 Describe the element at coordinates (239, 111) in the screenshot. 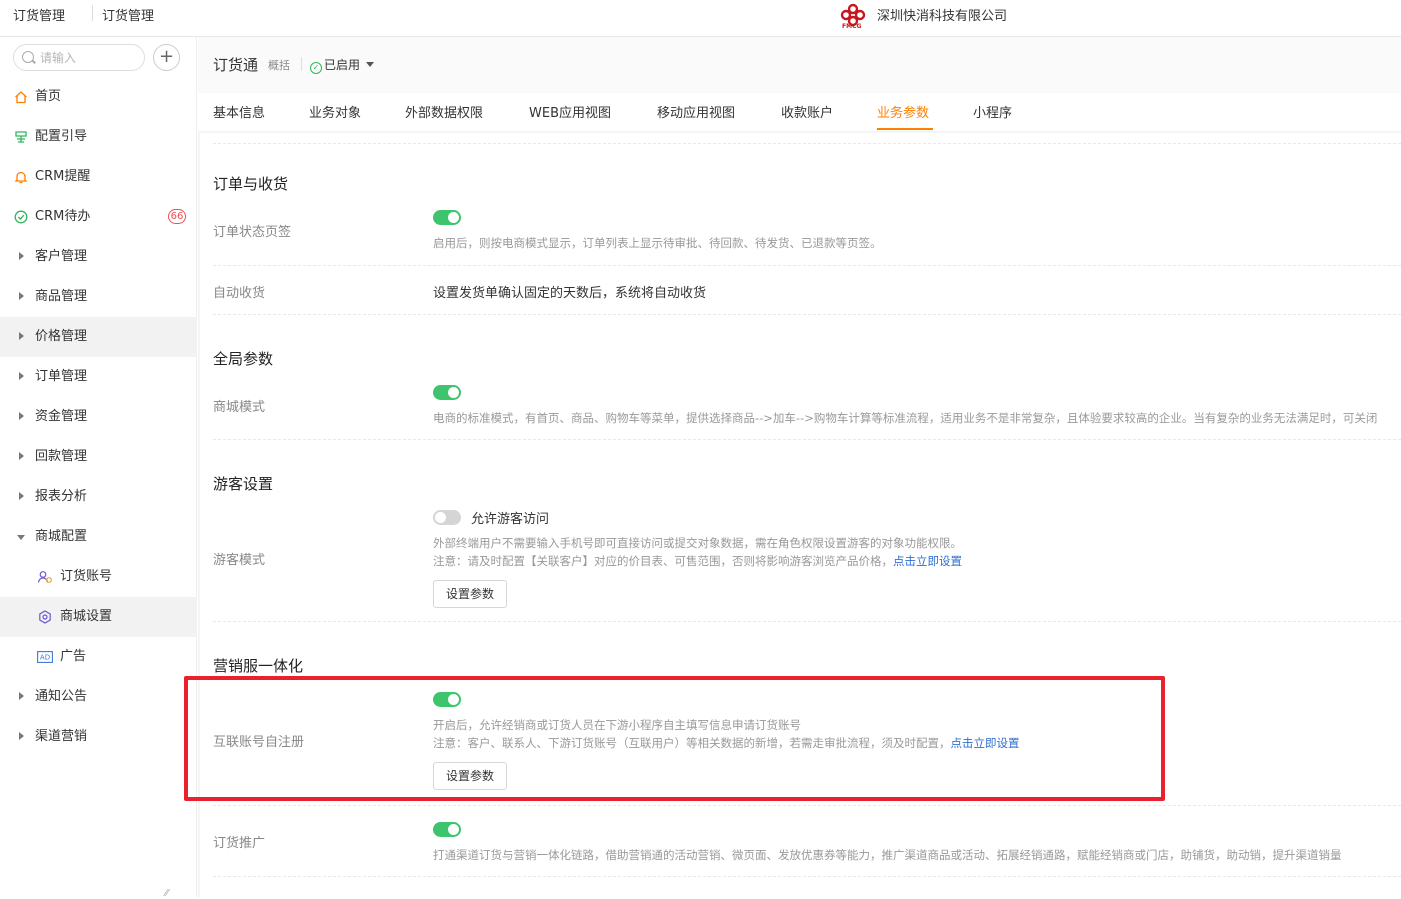

I see `tab-basic-info: 基本信息` at that location.